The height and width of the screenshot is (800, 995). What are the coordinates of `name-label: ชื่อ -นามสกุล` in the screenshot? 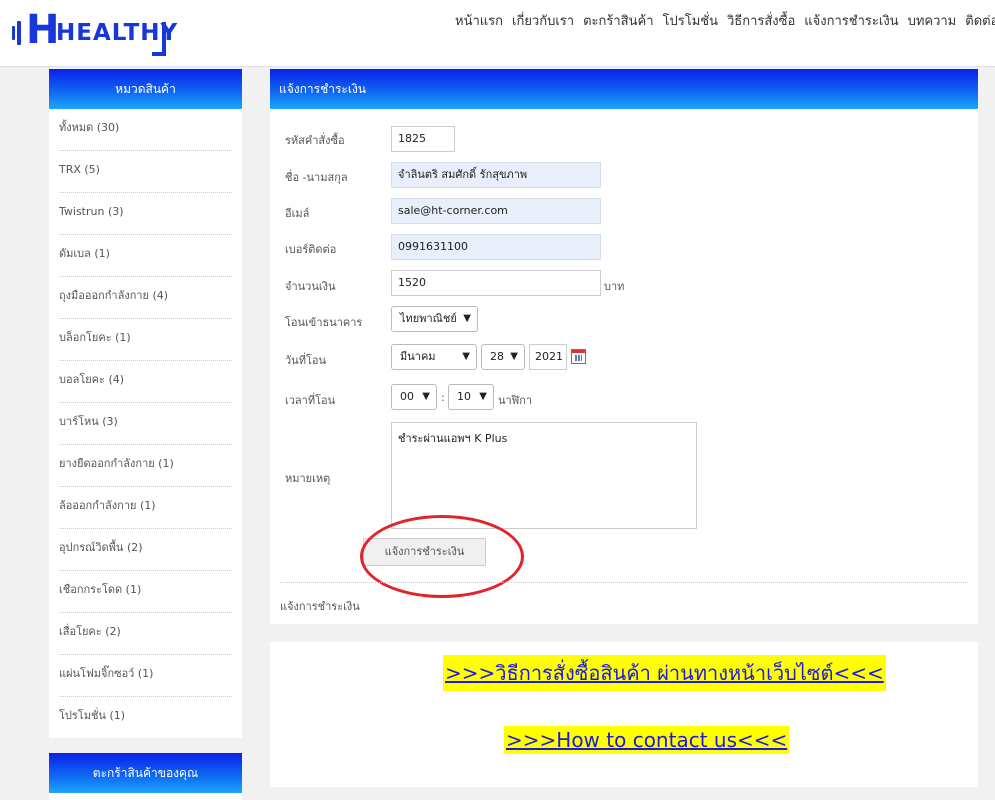 It's located at (316, 177).